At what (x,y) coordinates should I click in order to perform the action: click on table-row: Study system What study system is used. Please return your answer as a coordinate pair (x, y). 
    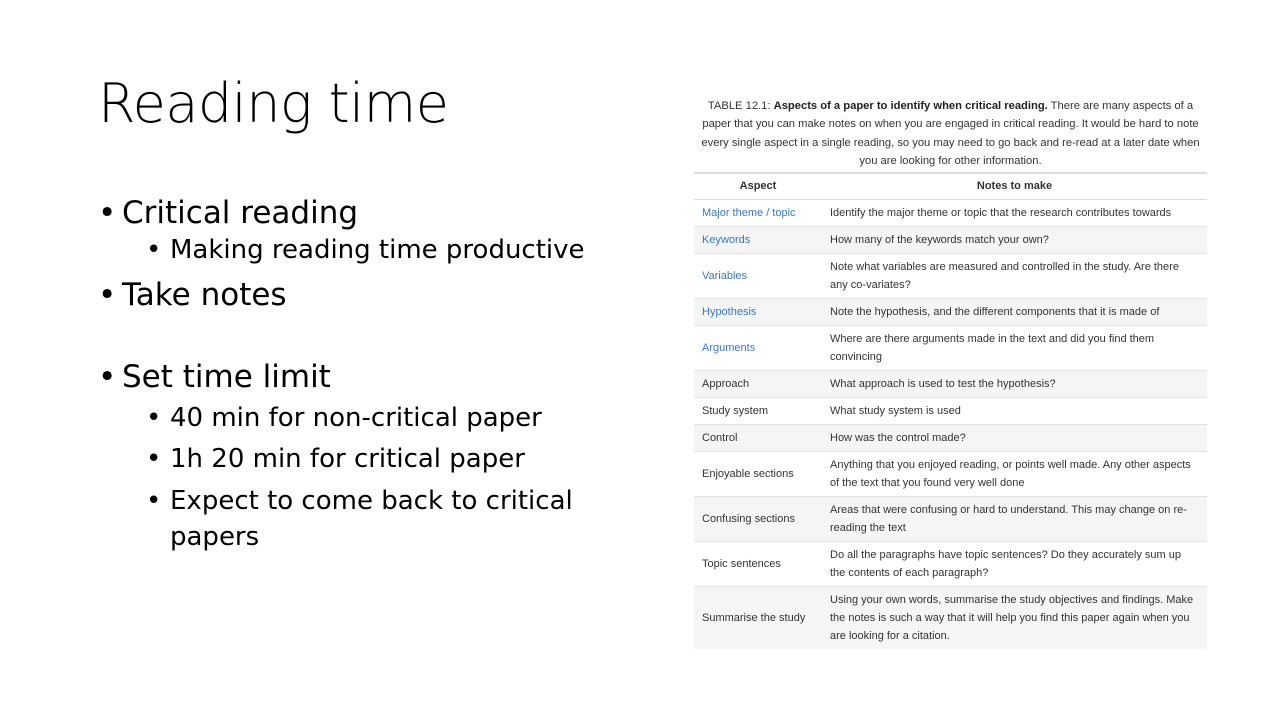
    Looking at the image, I should click on (950, 411).